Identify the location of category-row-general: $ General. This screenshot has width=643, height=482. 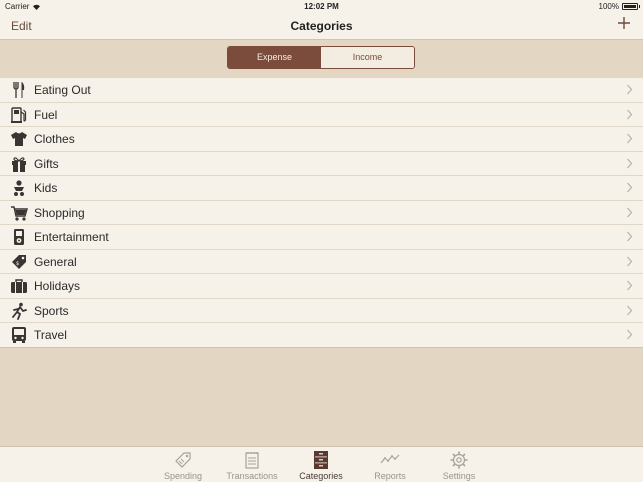
(321, 261).